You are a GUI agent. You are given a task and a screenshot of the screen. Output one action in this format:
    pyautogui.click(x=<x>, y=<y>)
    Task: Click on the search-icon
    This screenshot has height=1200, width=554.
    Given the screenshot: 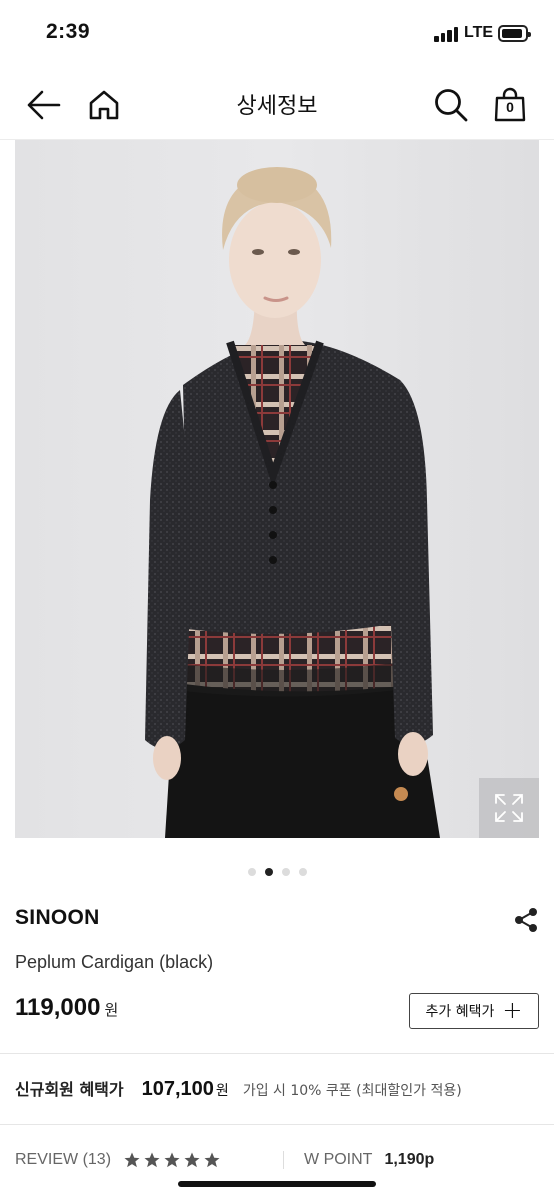 What is the action you would take?
    pyautogui.click(x=451, y=105)
    